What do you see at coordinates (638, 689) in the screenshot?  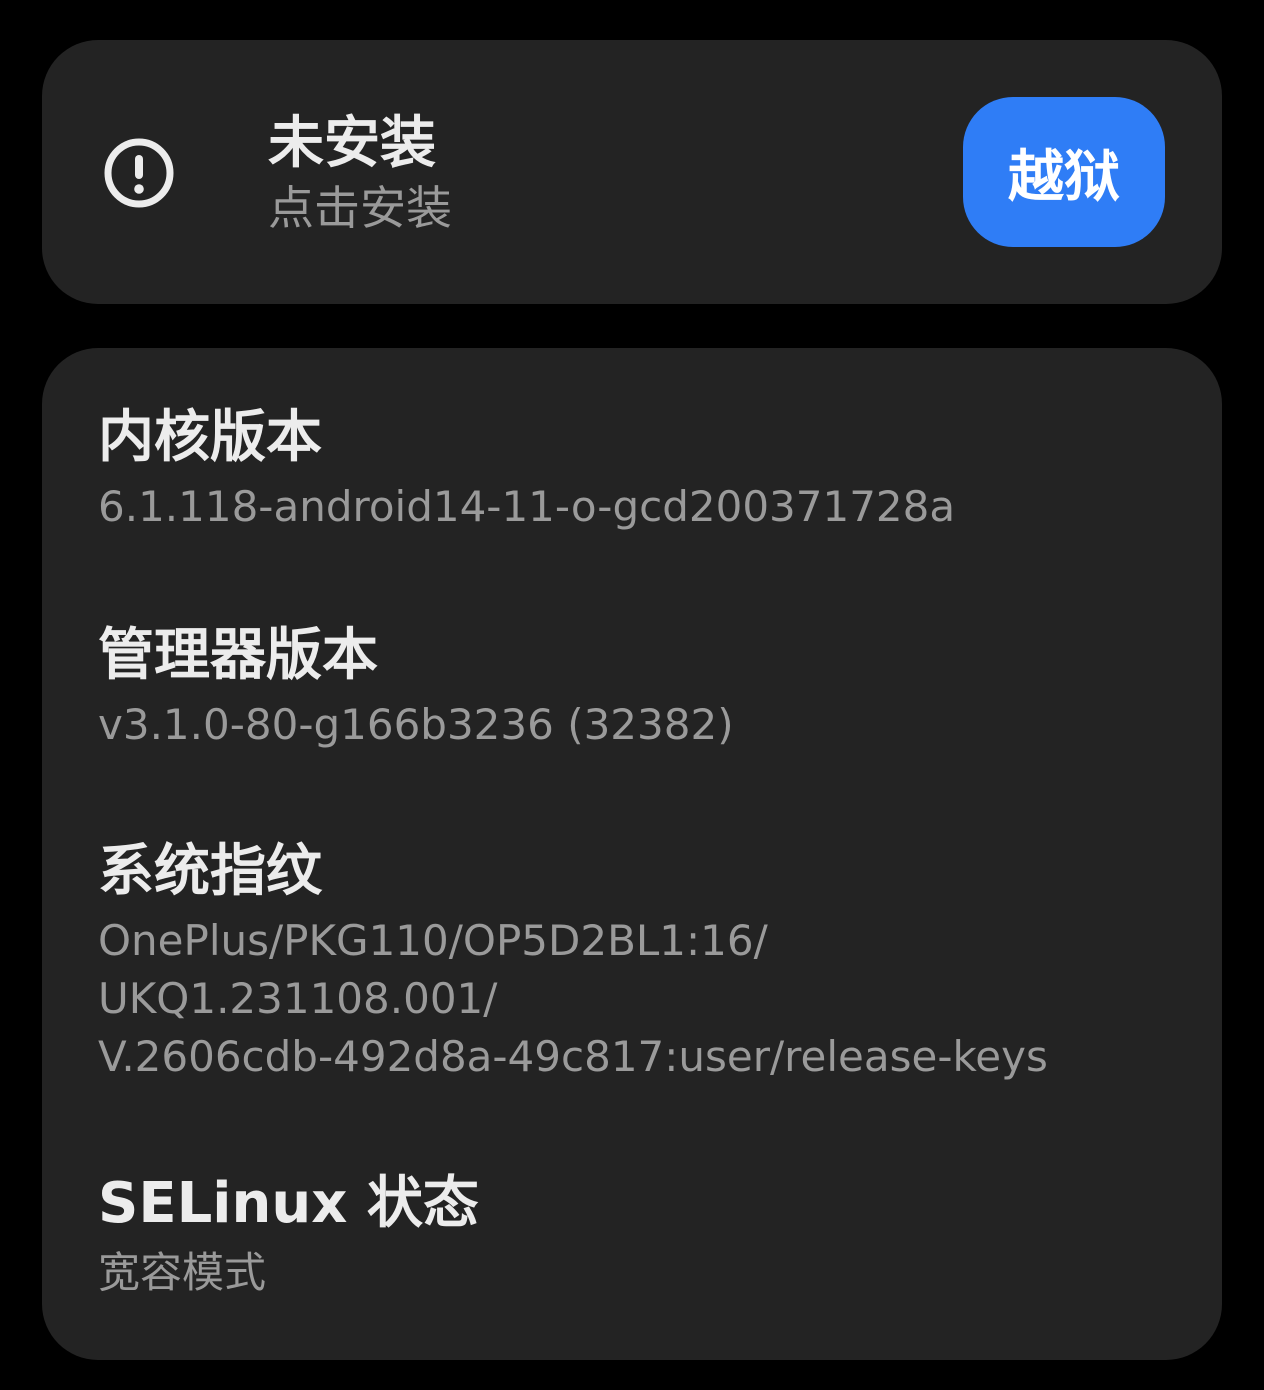 I see `info-item-manager-version: 管理器版本 v3.1.0-80-g166b3236 (32382)` at bounding box center [638, 689].